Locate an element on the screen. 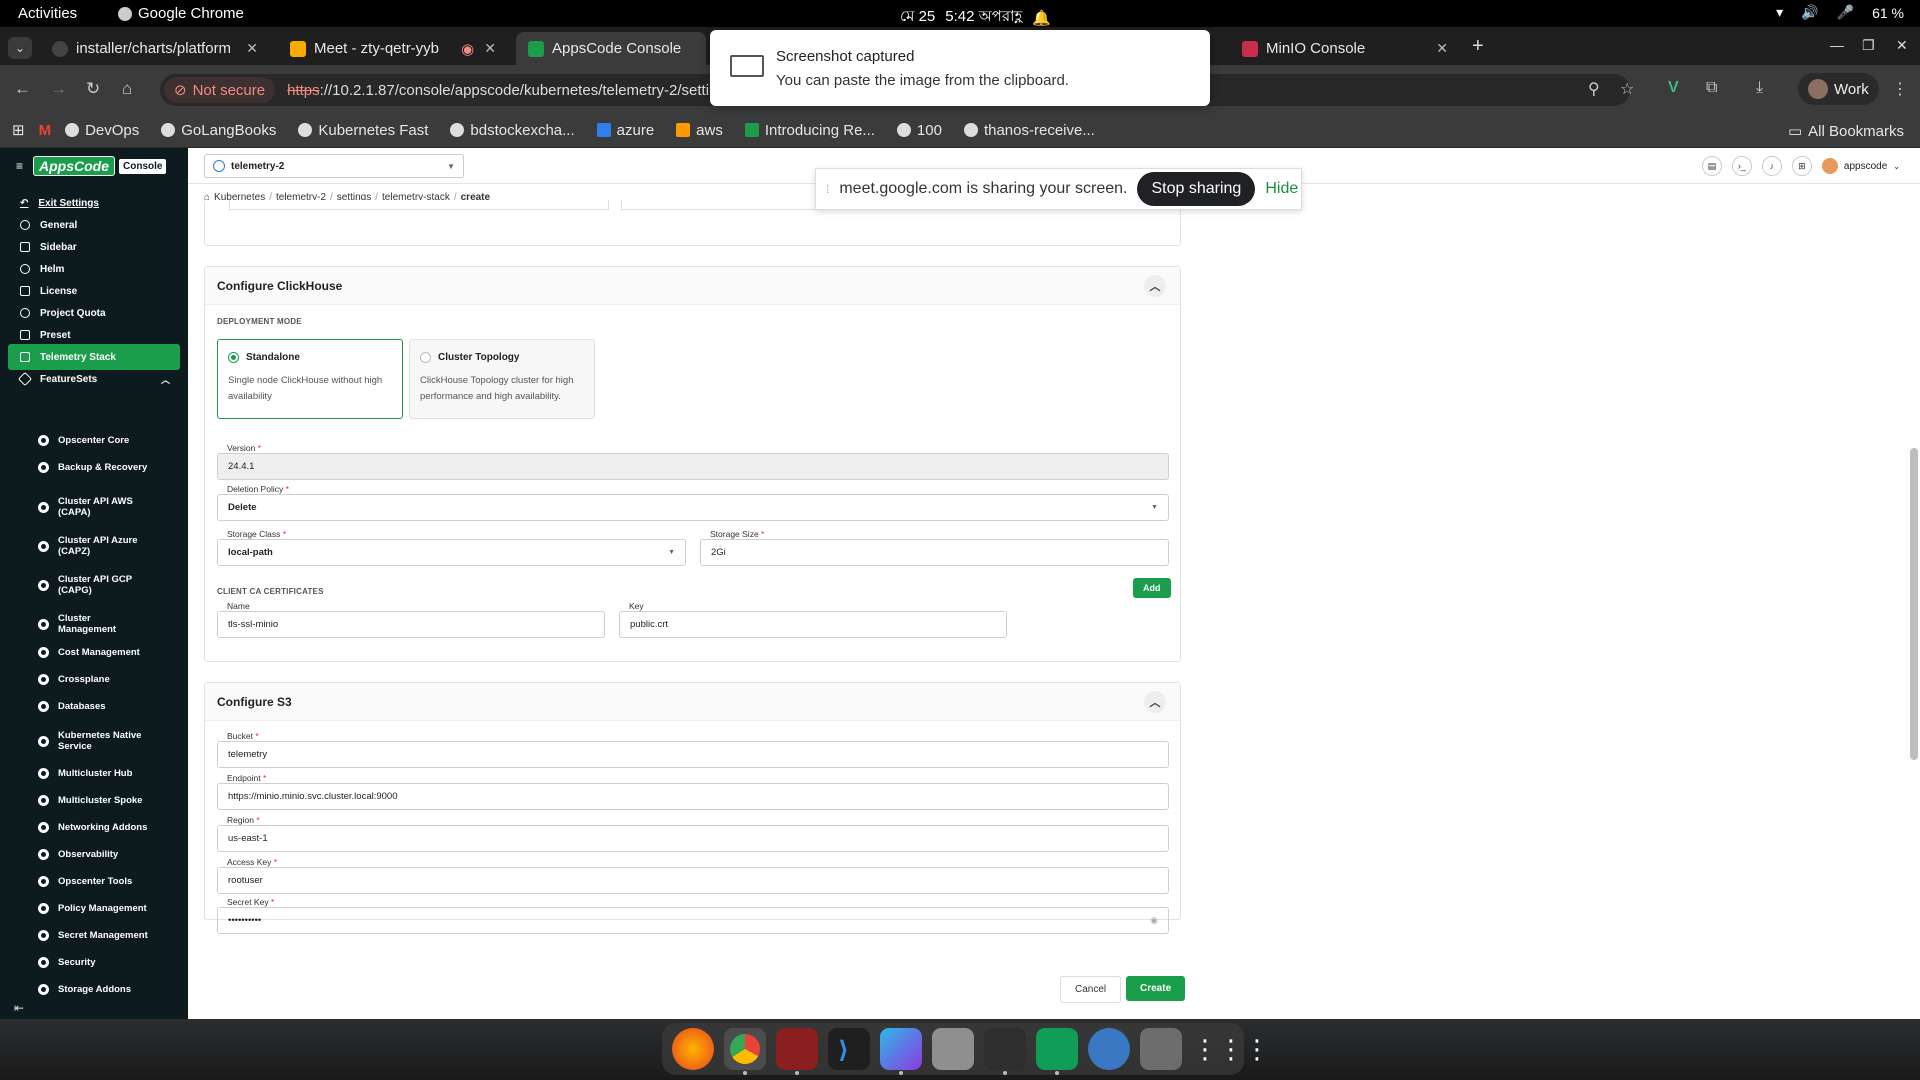  secret-key-input: •••••••••• ◉ is located at coordinates (693, 920).